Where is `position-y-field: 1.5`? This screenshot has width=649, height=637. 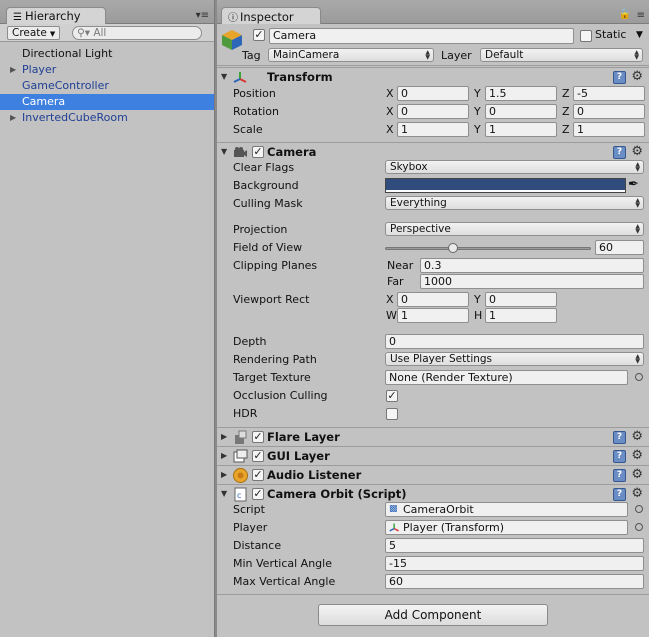
position-y-field: 1.5 is located at coordinates (521, 93).